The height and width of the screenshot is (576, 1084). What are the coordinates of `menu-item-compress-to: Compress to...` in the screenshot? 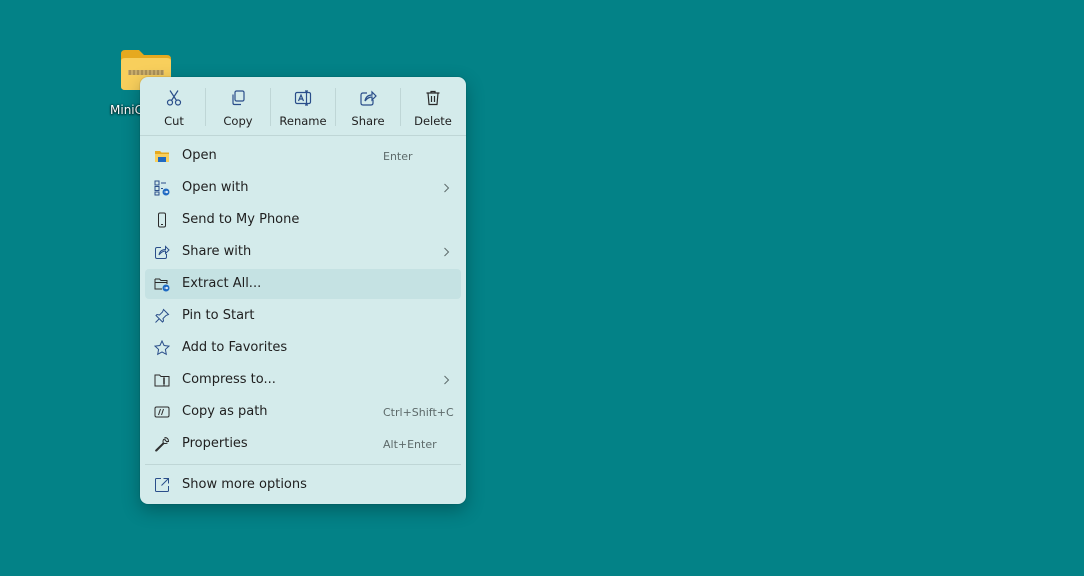 It's located at (303, 380).